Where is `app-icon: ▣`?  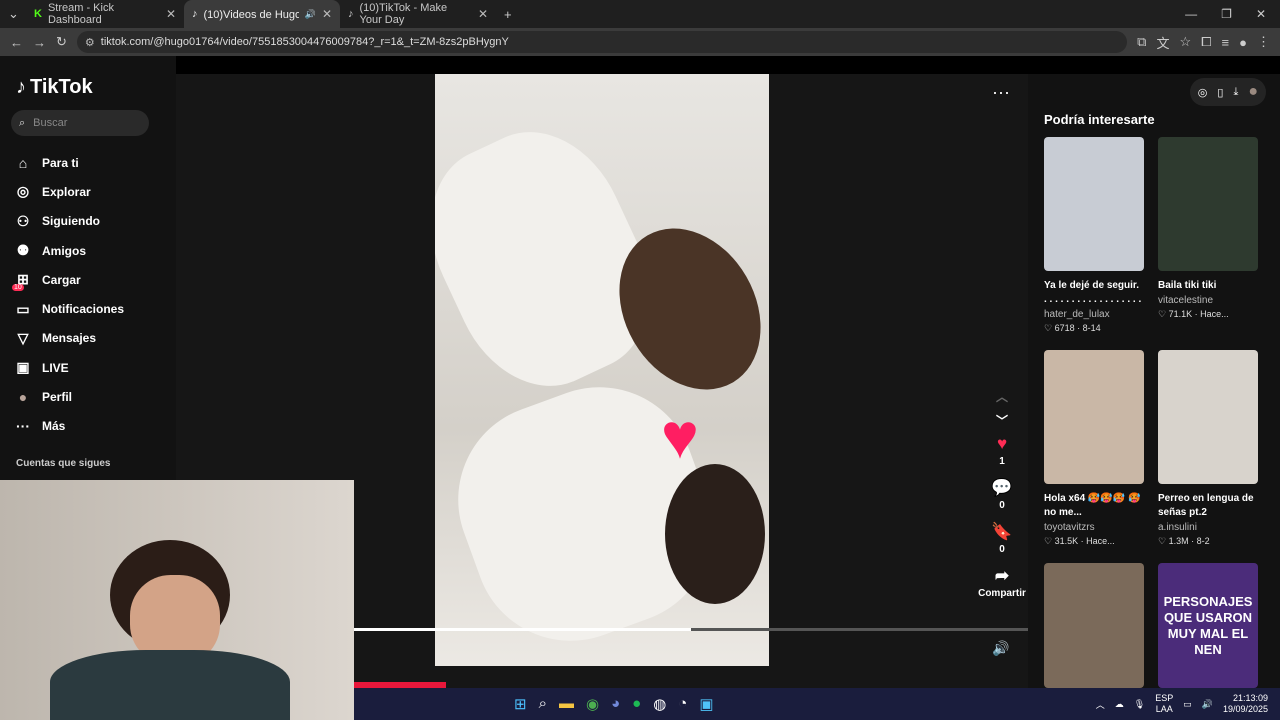
app-icon: ▣ is located at coordinates (706, 704).